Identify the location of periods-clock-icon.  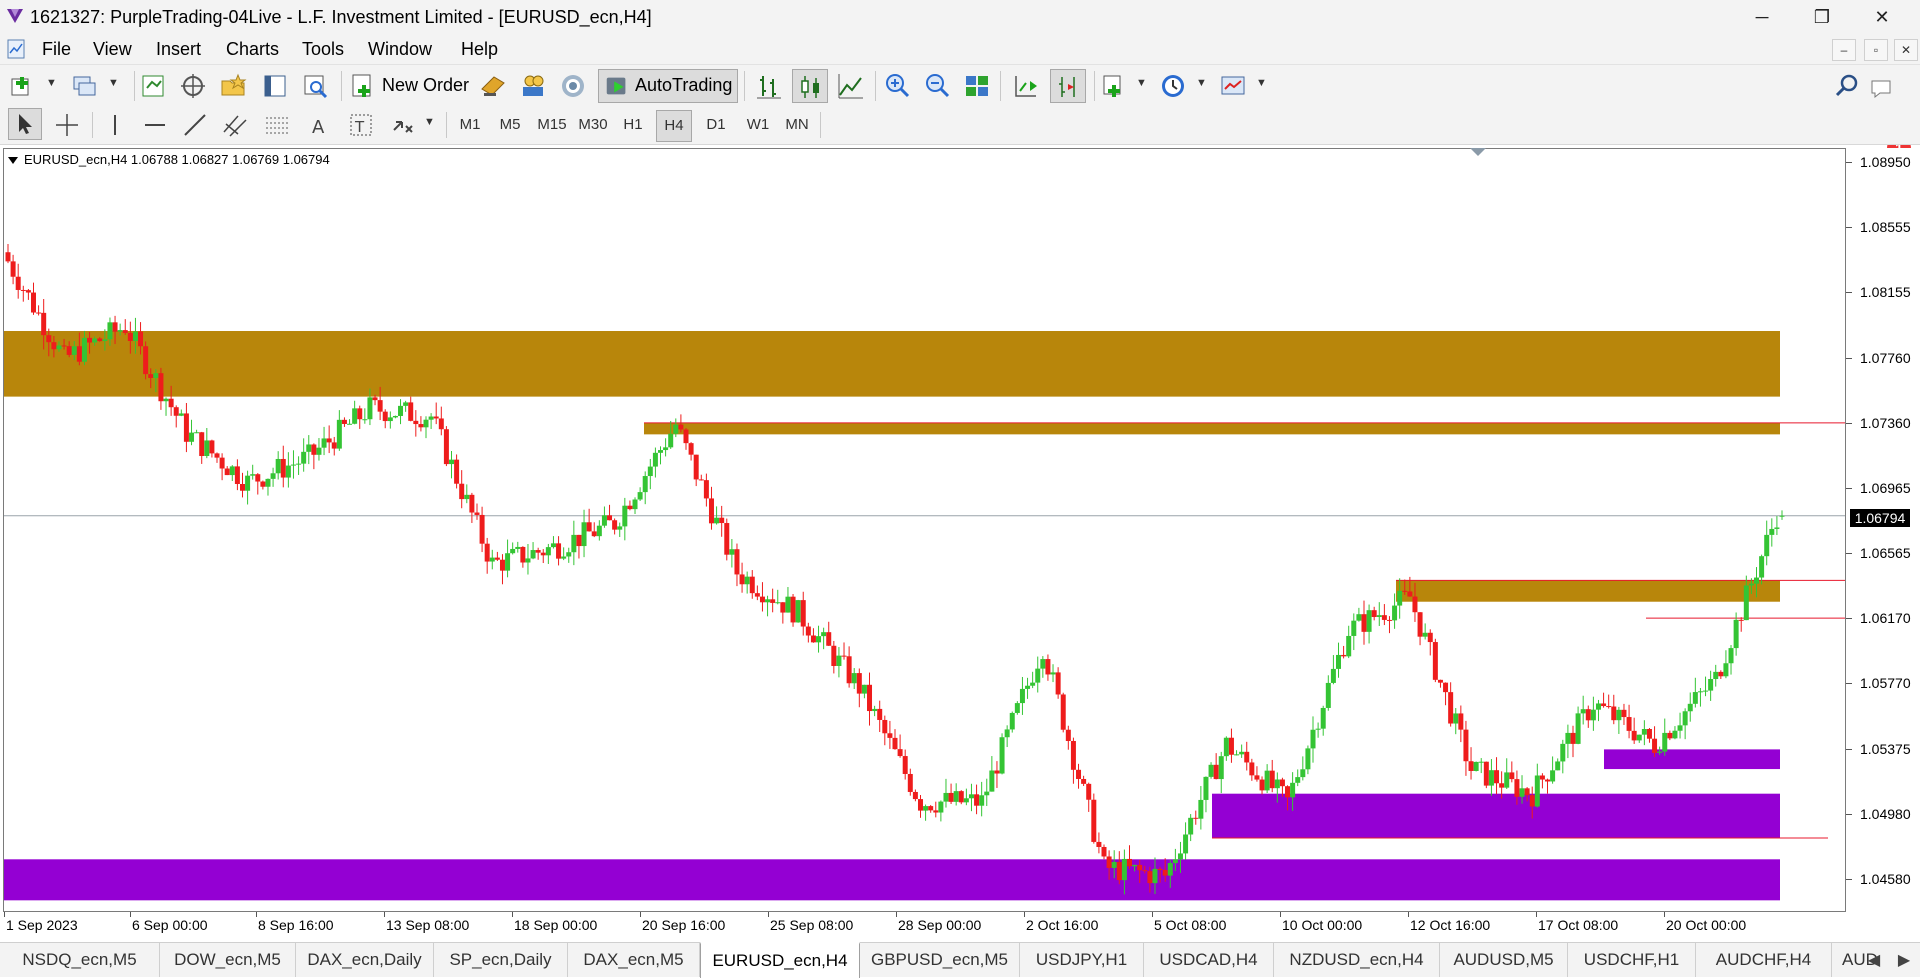
(1173, 86).